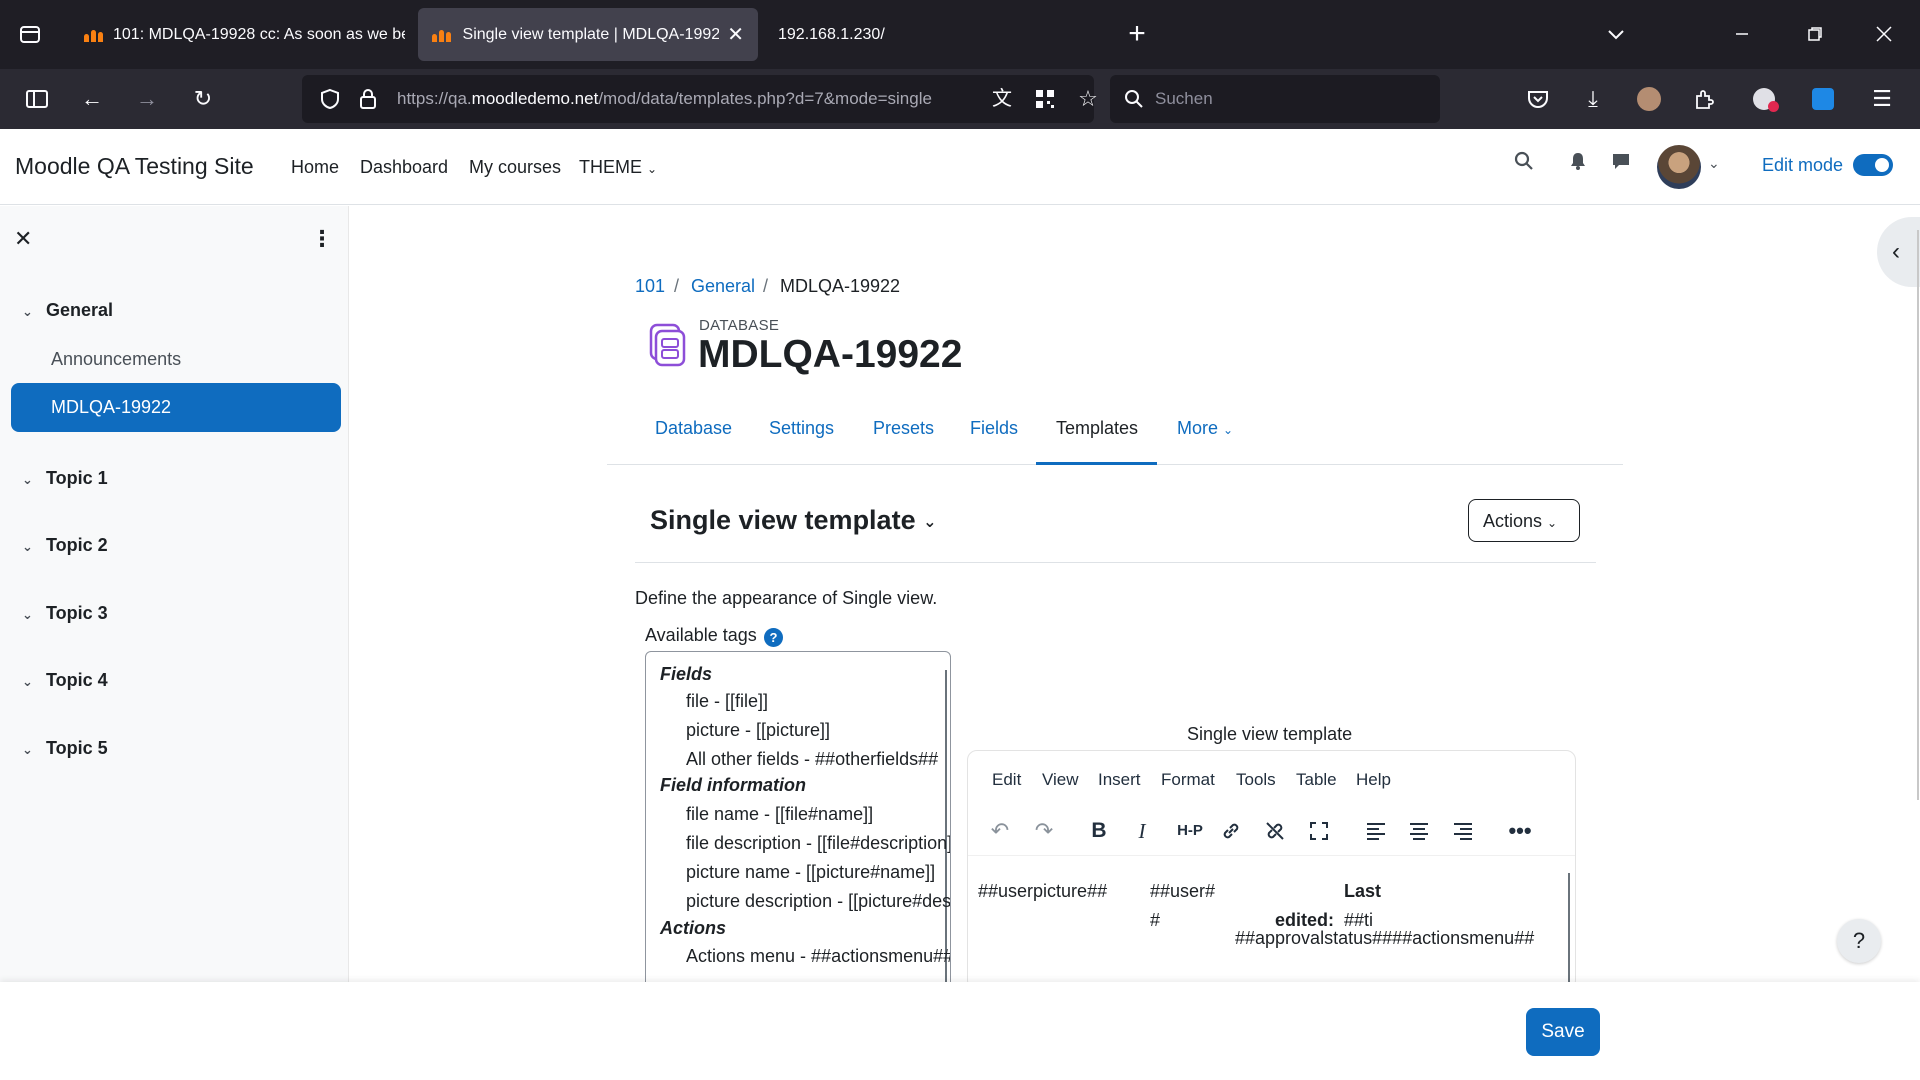 This screenshot has width=1920, height=1080. What do you see at coordinates (793, 520) in the screenshot?
I see `template-selector: Single view template ⌄` at bounding box center [793, 520].